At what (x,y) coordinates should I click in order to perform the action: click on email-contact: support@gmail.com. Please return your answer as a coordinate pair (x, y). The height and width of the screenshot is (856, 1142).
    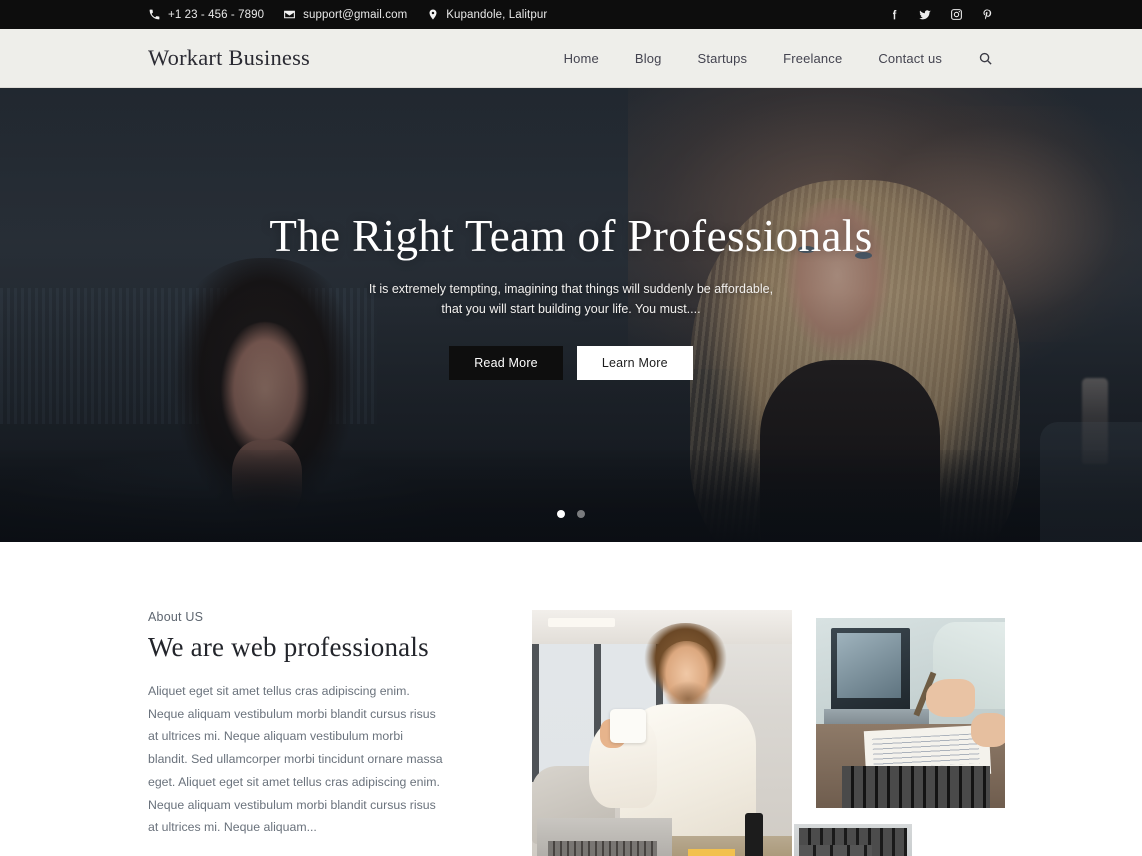
    Looking at the image, I should click on (345, 14).